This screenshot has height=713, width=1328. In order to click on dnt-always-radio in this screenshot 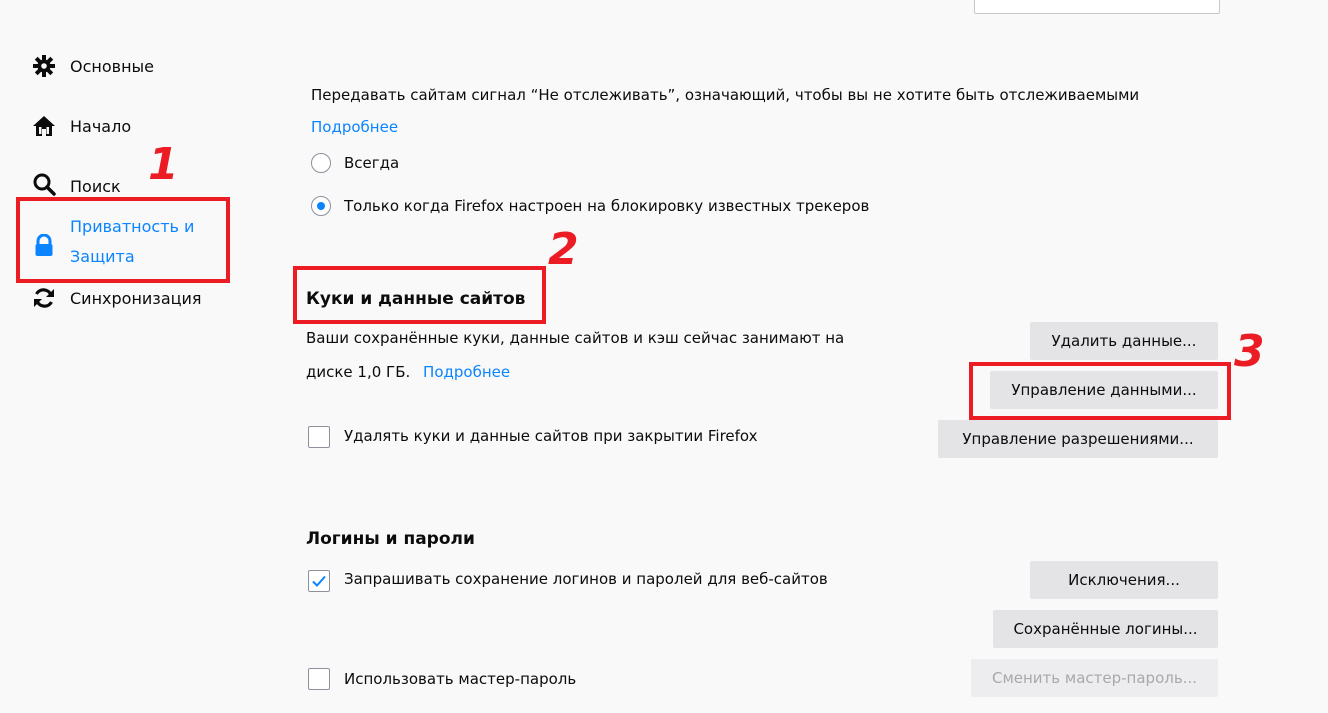, I will do `click(321, 163)`.